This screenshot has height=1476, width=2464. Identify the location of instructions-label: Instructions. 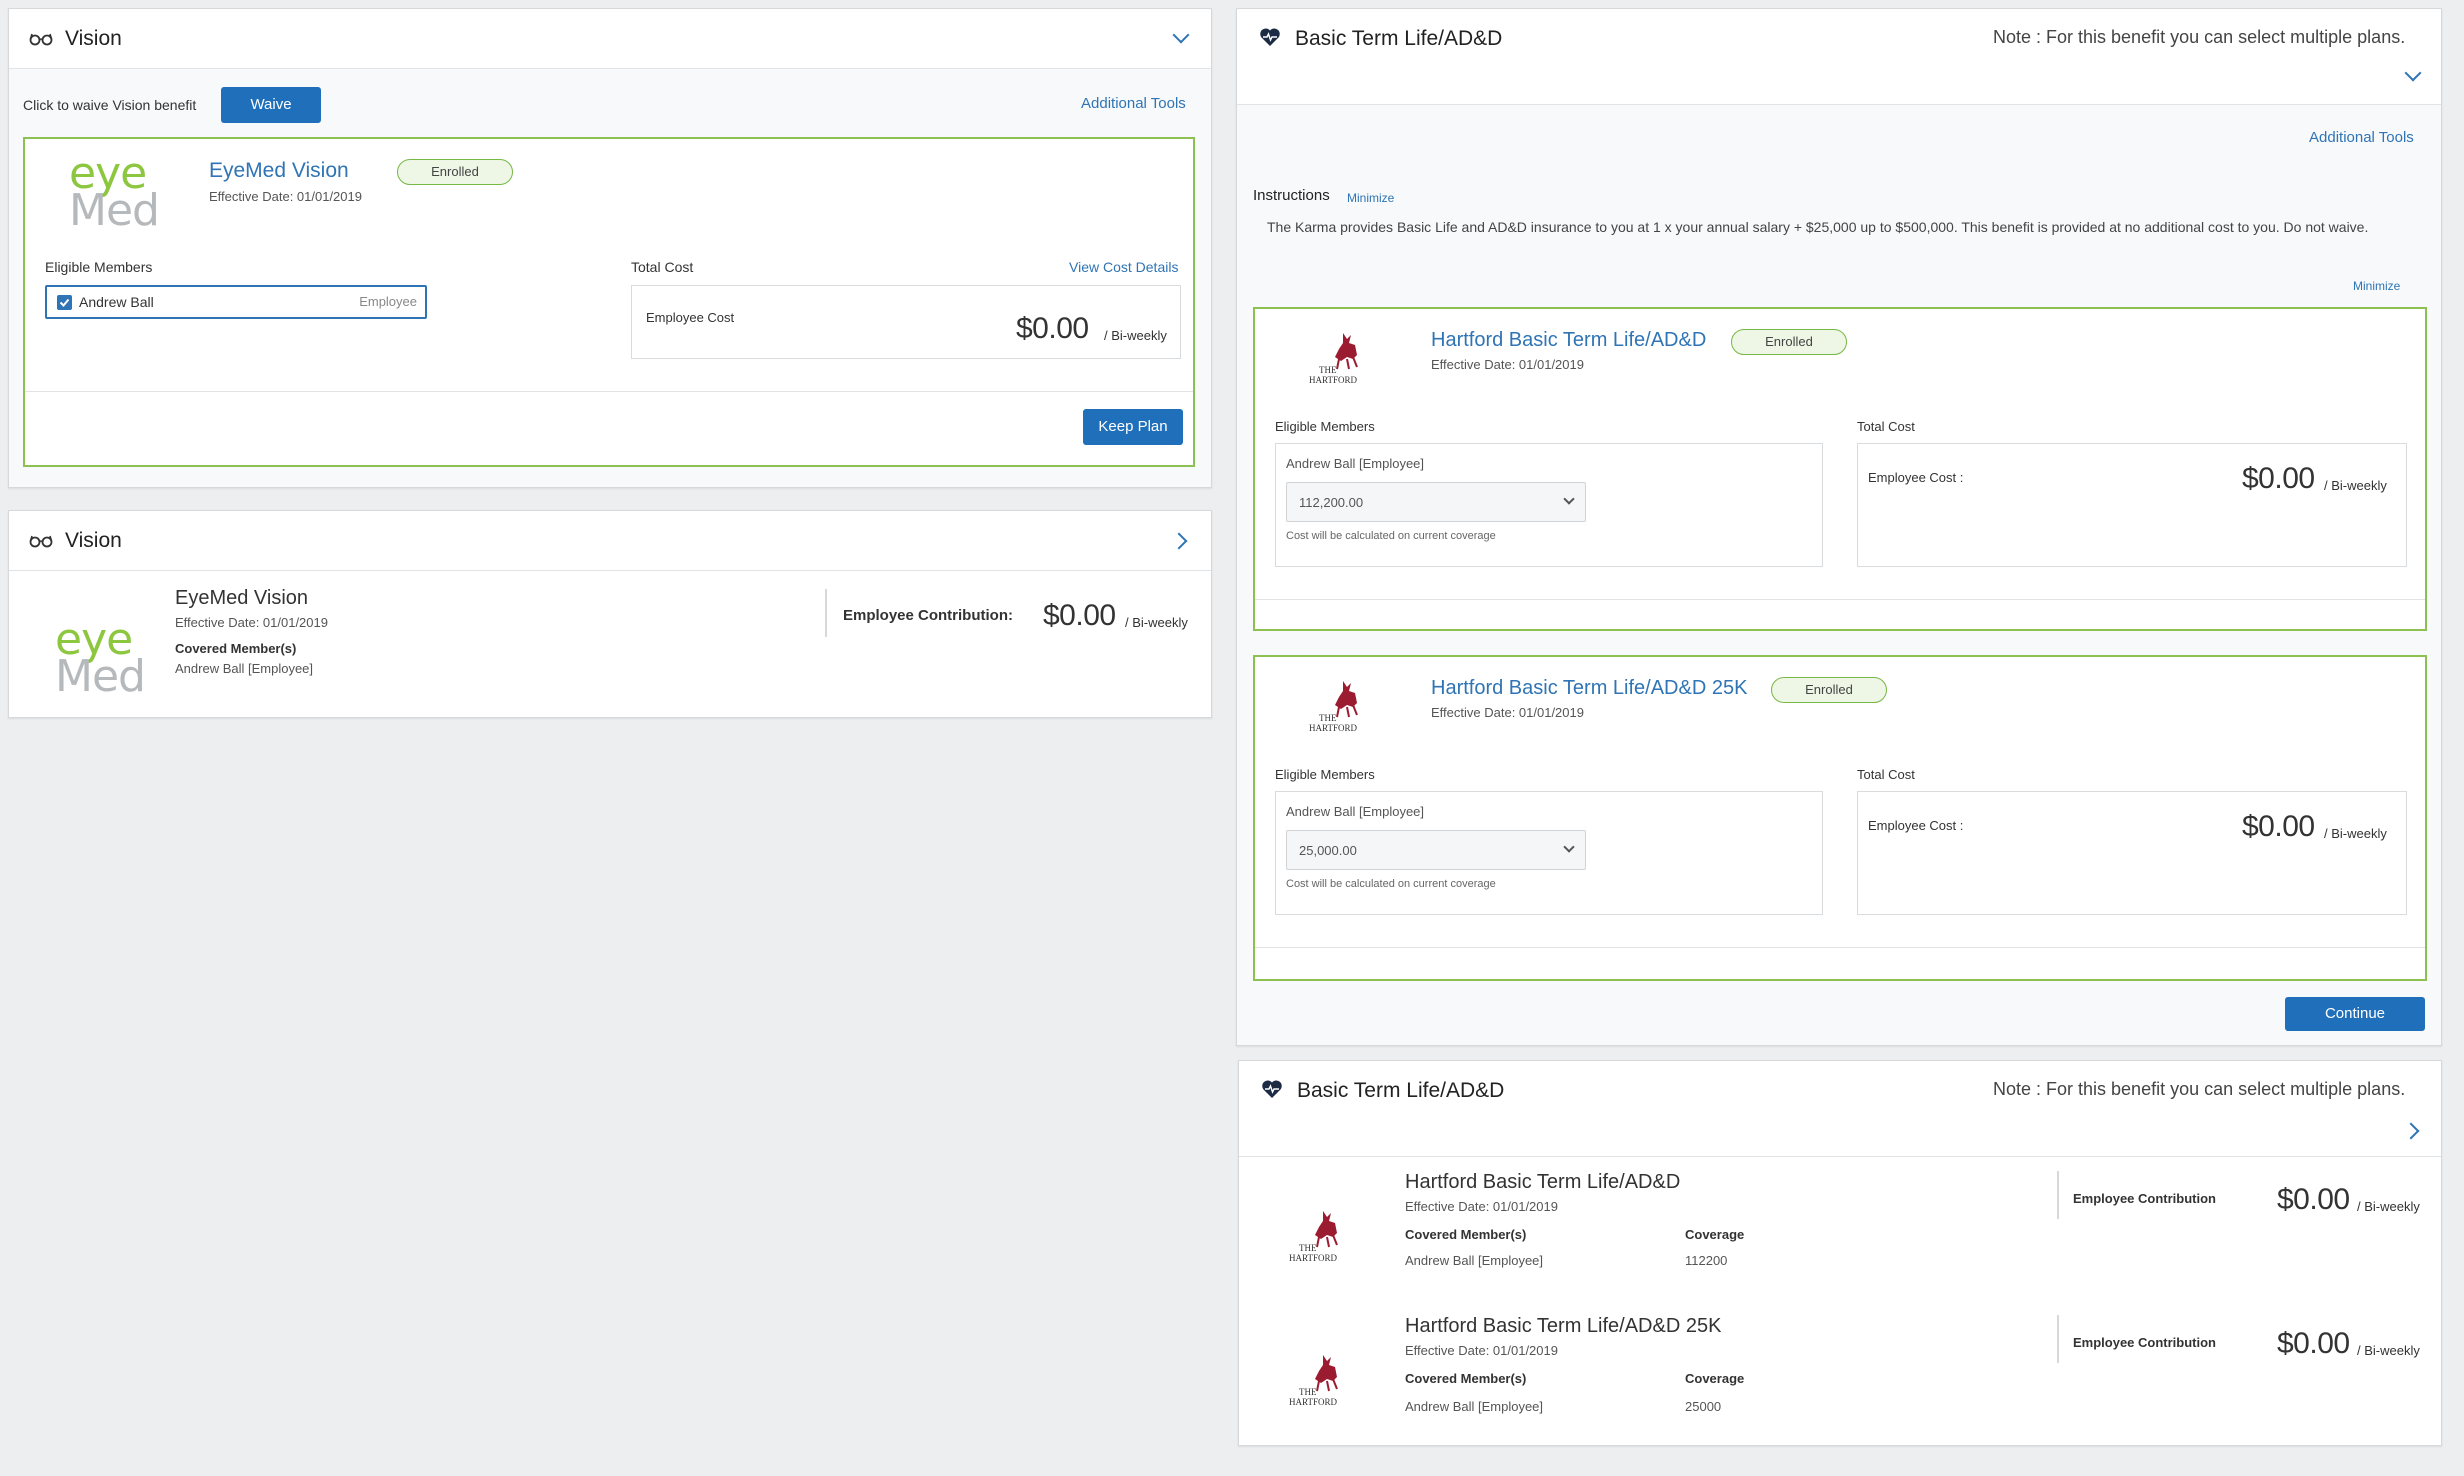
(1291, 195).